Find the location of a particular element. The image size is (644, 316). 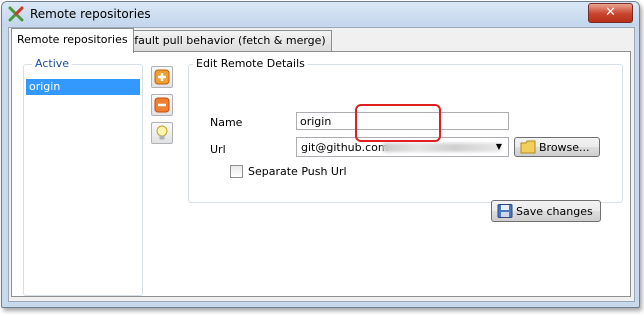

separate-push-url-checkbox is located at coordinates (236, 171).